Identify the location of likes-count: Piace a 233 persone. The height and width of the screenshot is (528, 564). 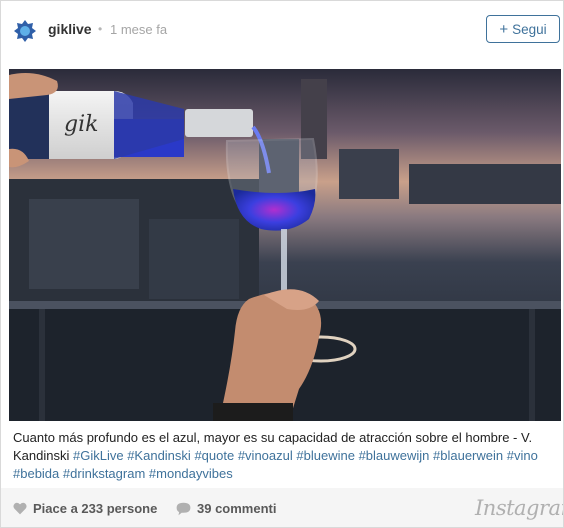
(85, 508).